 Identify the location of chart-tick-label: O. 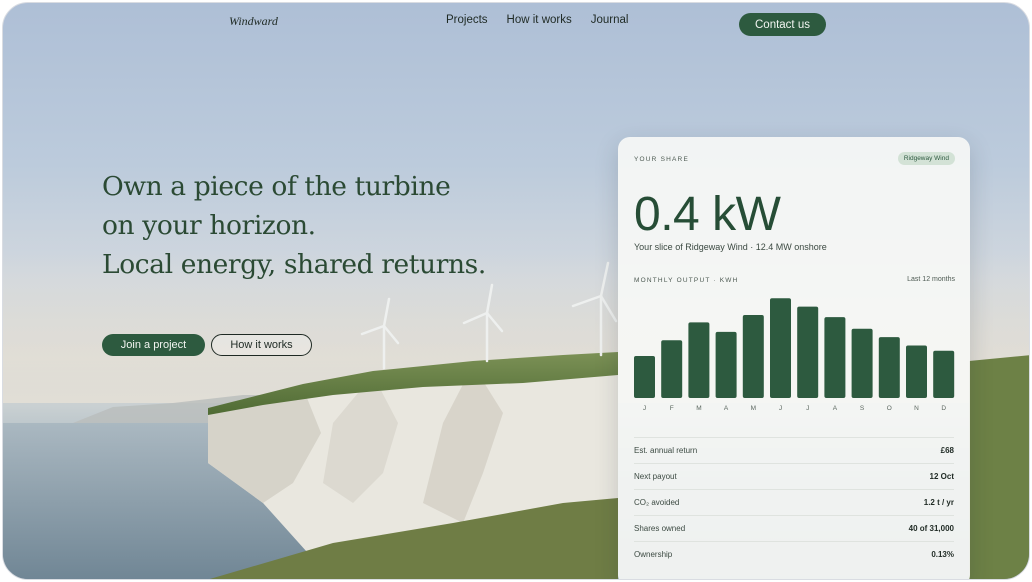
(889, 408).